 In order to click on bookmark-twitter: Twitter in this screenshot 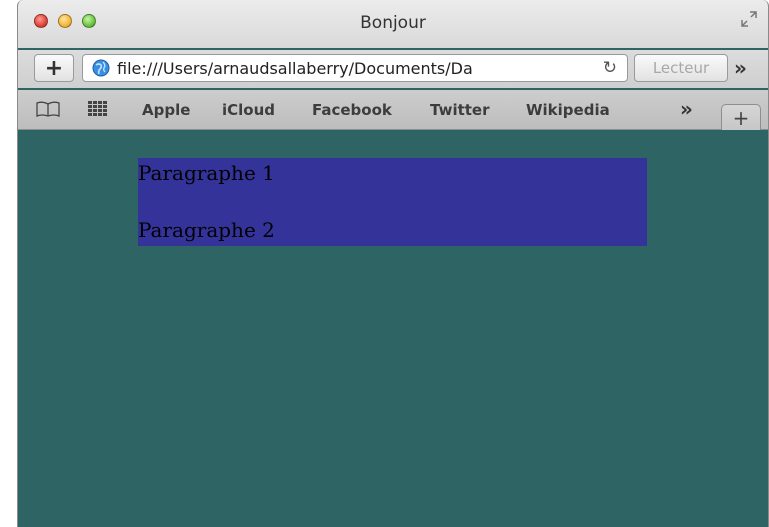, I will do `click(460, 110)`.